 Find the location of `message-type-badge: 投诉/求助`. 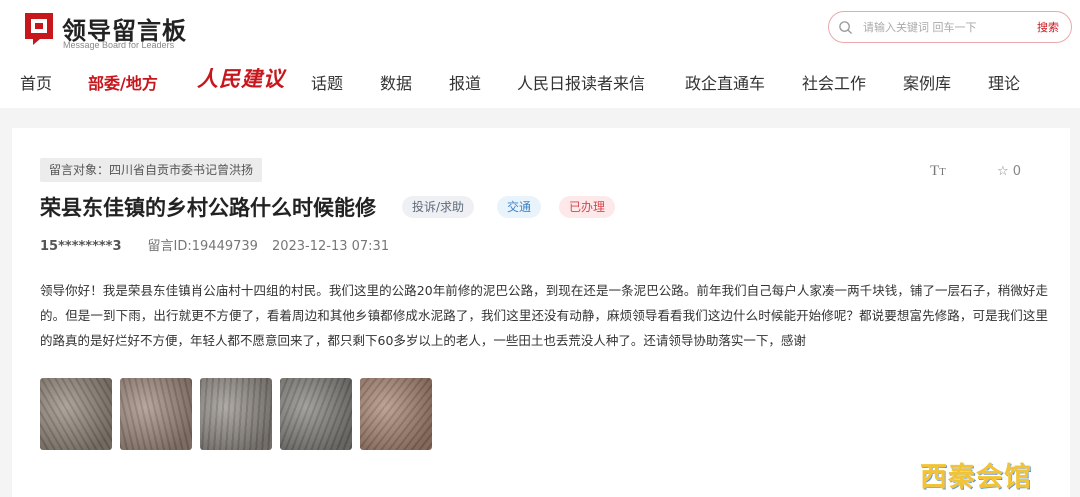

message-type-badge: 投诉/求助 is located at coordinates (438, 207).